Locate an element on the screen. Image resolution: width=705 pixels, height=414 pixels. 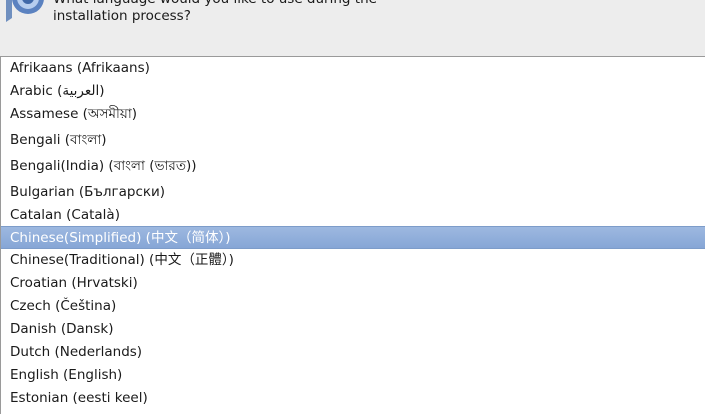
language-option: Chinese(Traditional) (中文（正體）) is located at coordinates (353, 260).